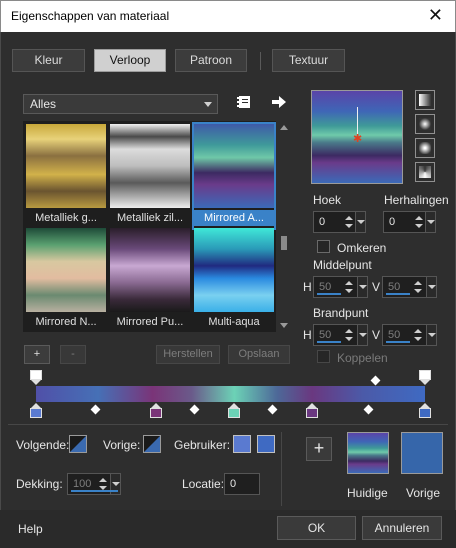 The height and width of the screenshot is (548, 456). I want to click on tab-patroon: Patroon, so click(211, 60).